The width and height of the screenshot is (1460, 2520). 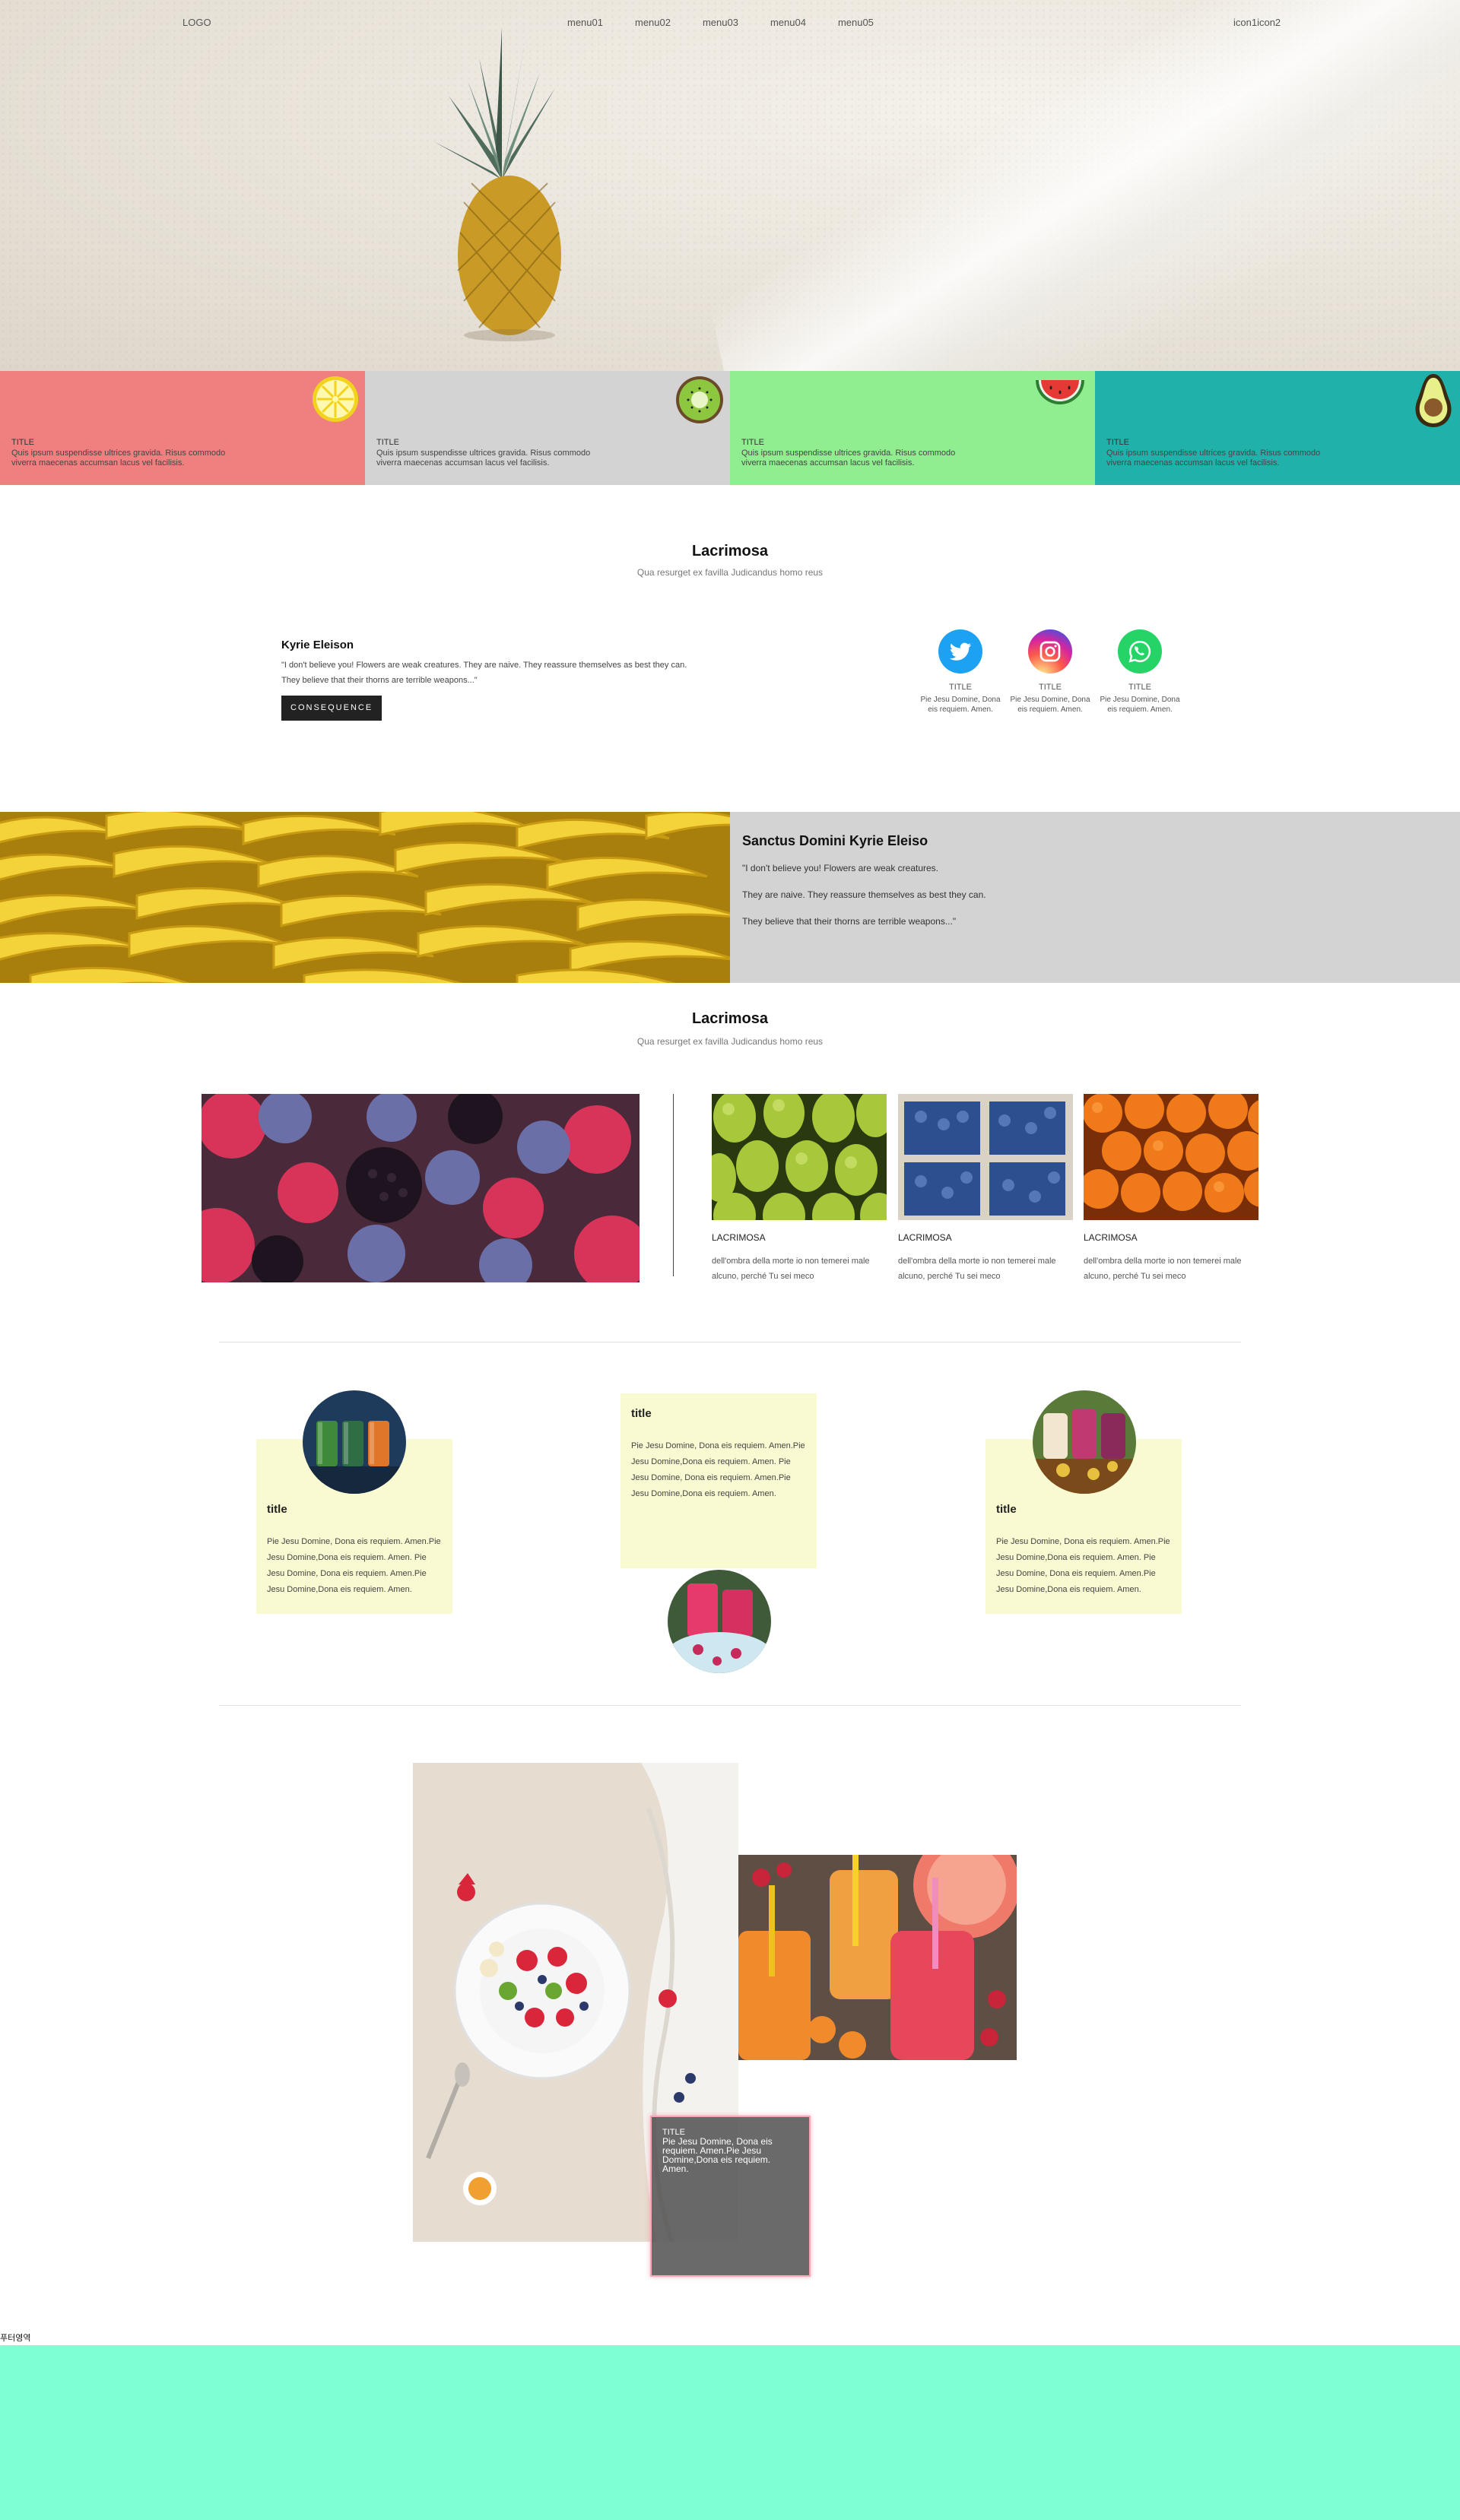 What do you see at coordinates (354, 1442) in the screenshot?
I see `juice-shots-image` at bounding box center [354, 1442].